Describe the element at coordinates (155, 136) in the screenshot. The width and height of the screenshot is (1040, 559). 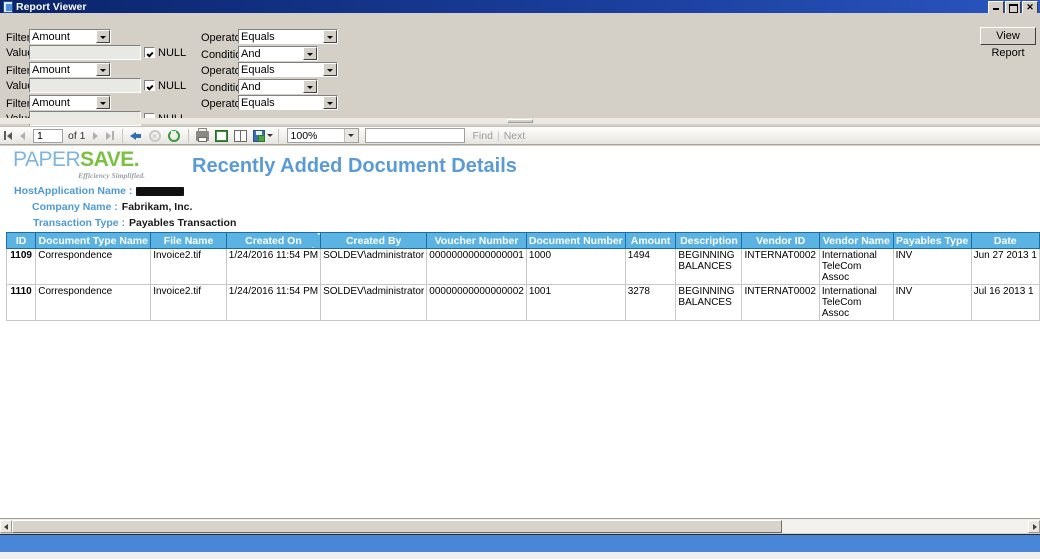
I see `stop-icon: ✕` at that location.